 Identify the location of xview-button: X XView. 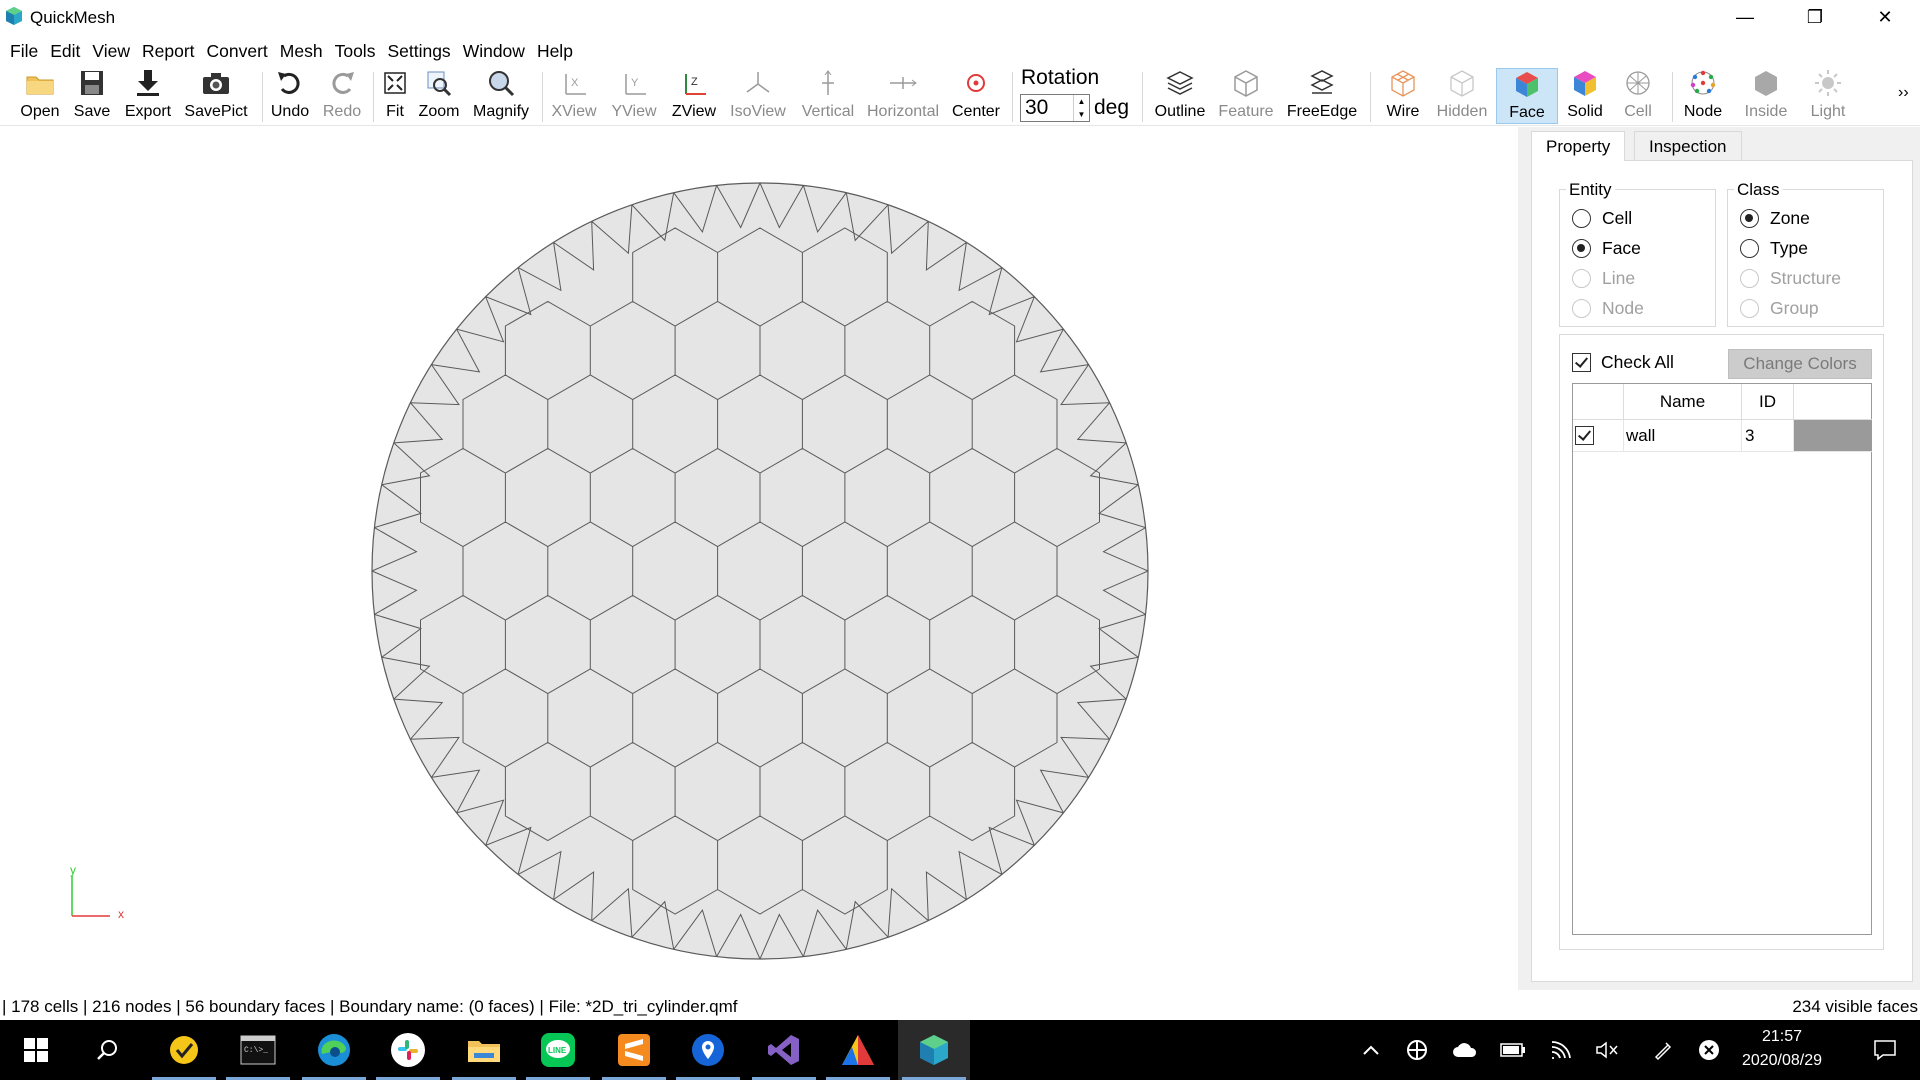
(574, 96).